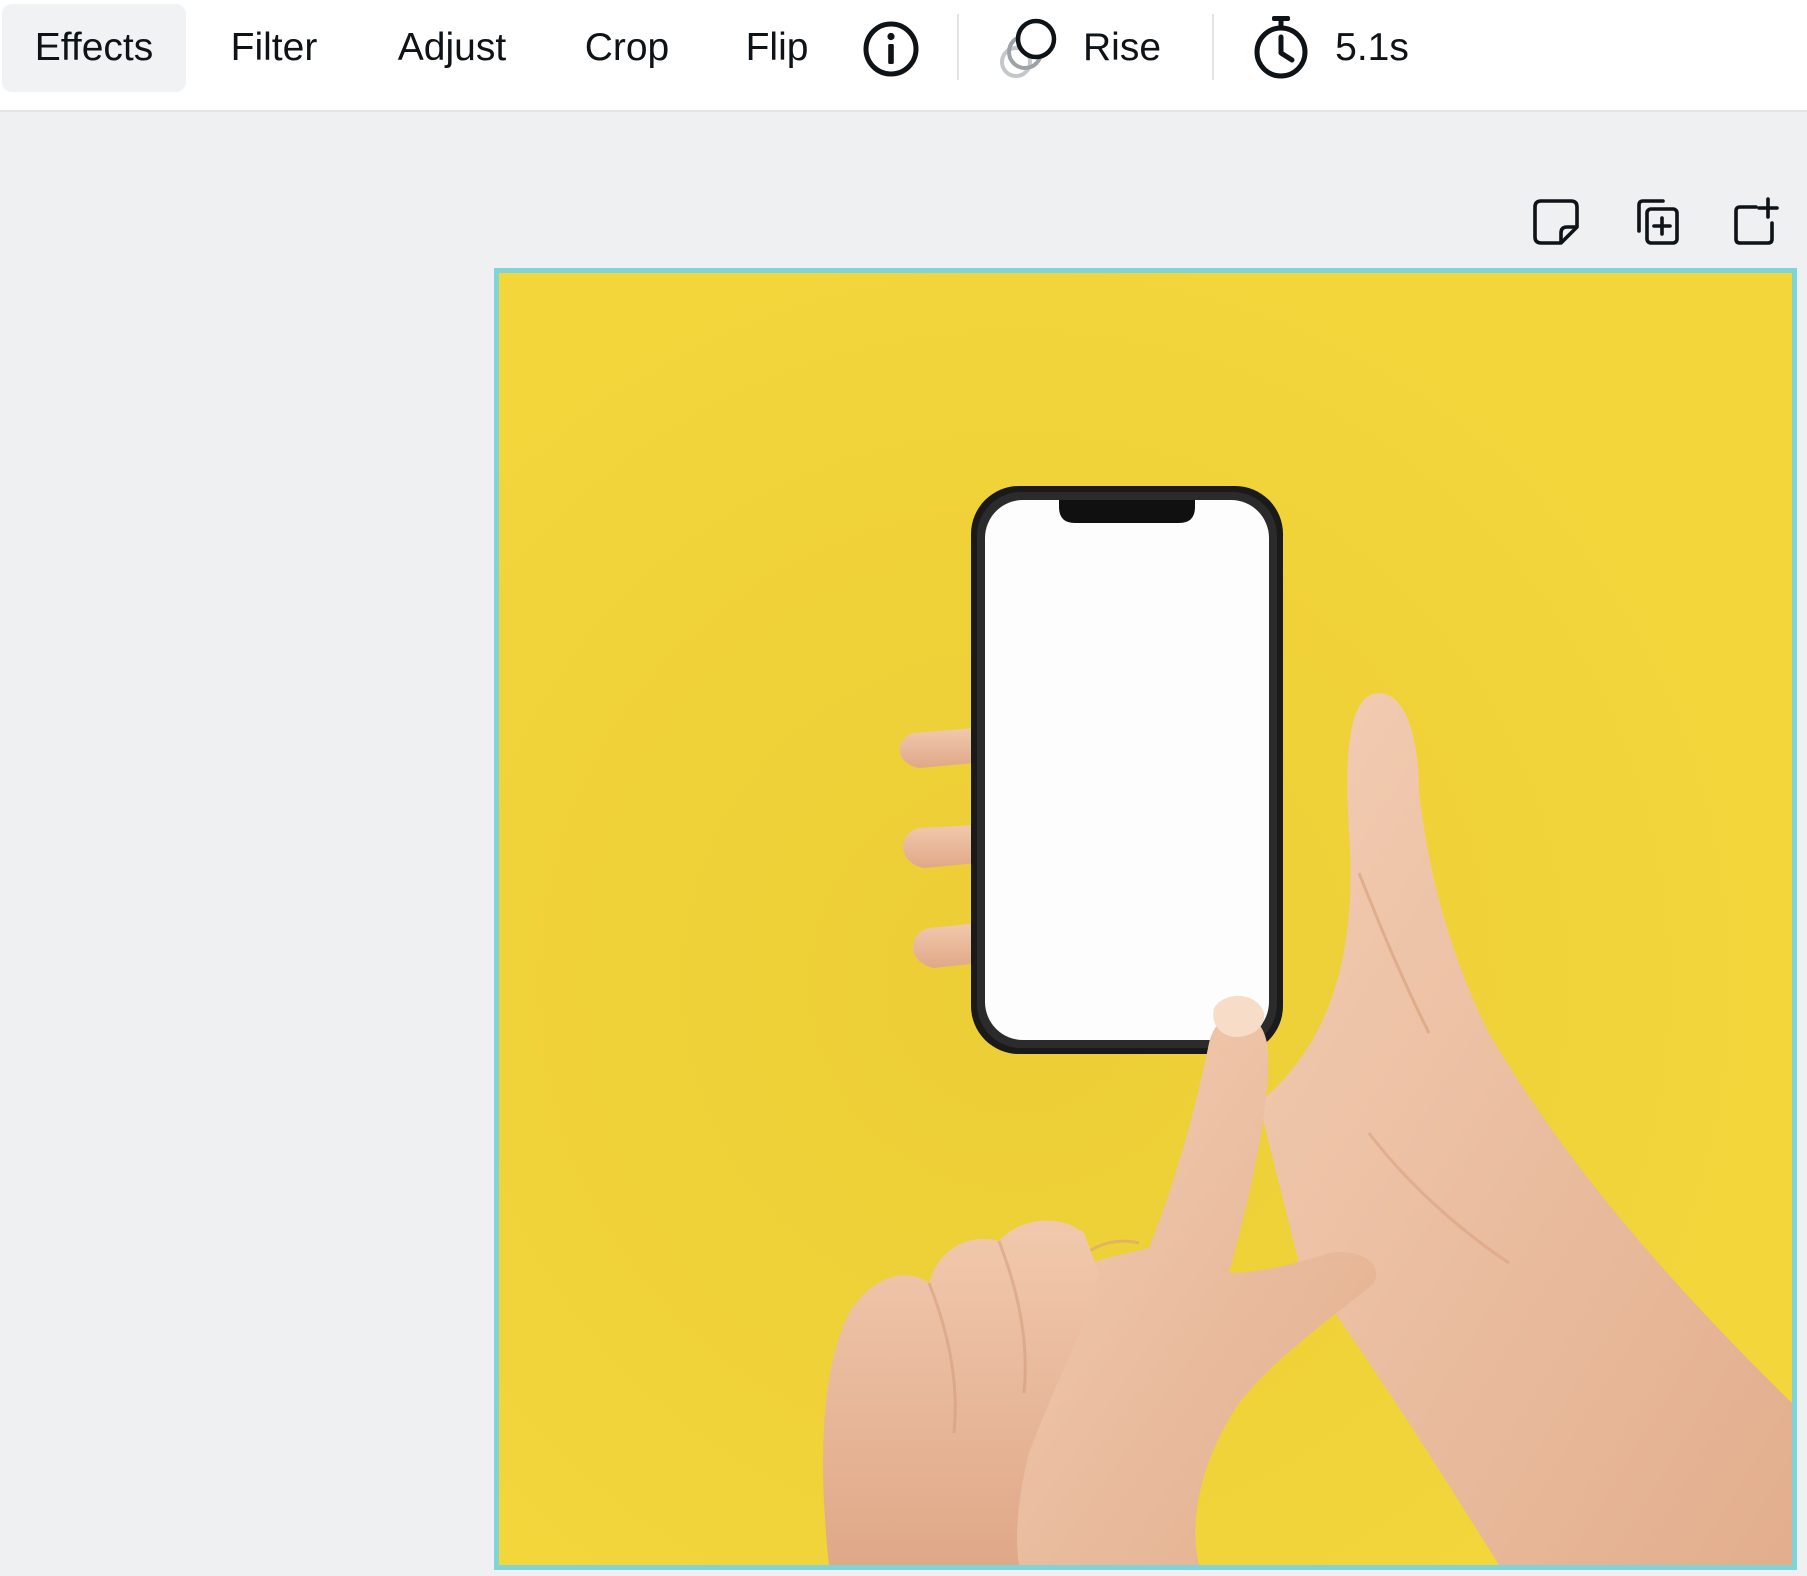 This screenshot has width=1807, height=1576. What do you see at coordinates (891, 49) in the screenshot?
I see `info-icon` at bounding box center [891, 49].